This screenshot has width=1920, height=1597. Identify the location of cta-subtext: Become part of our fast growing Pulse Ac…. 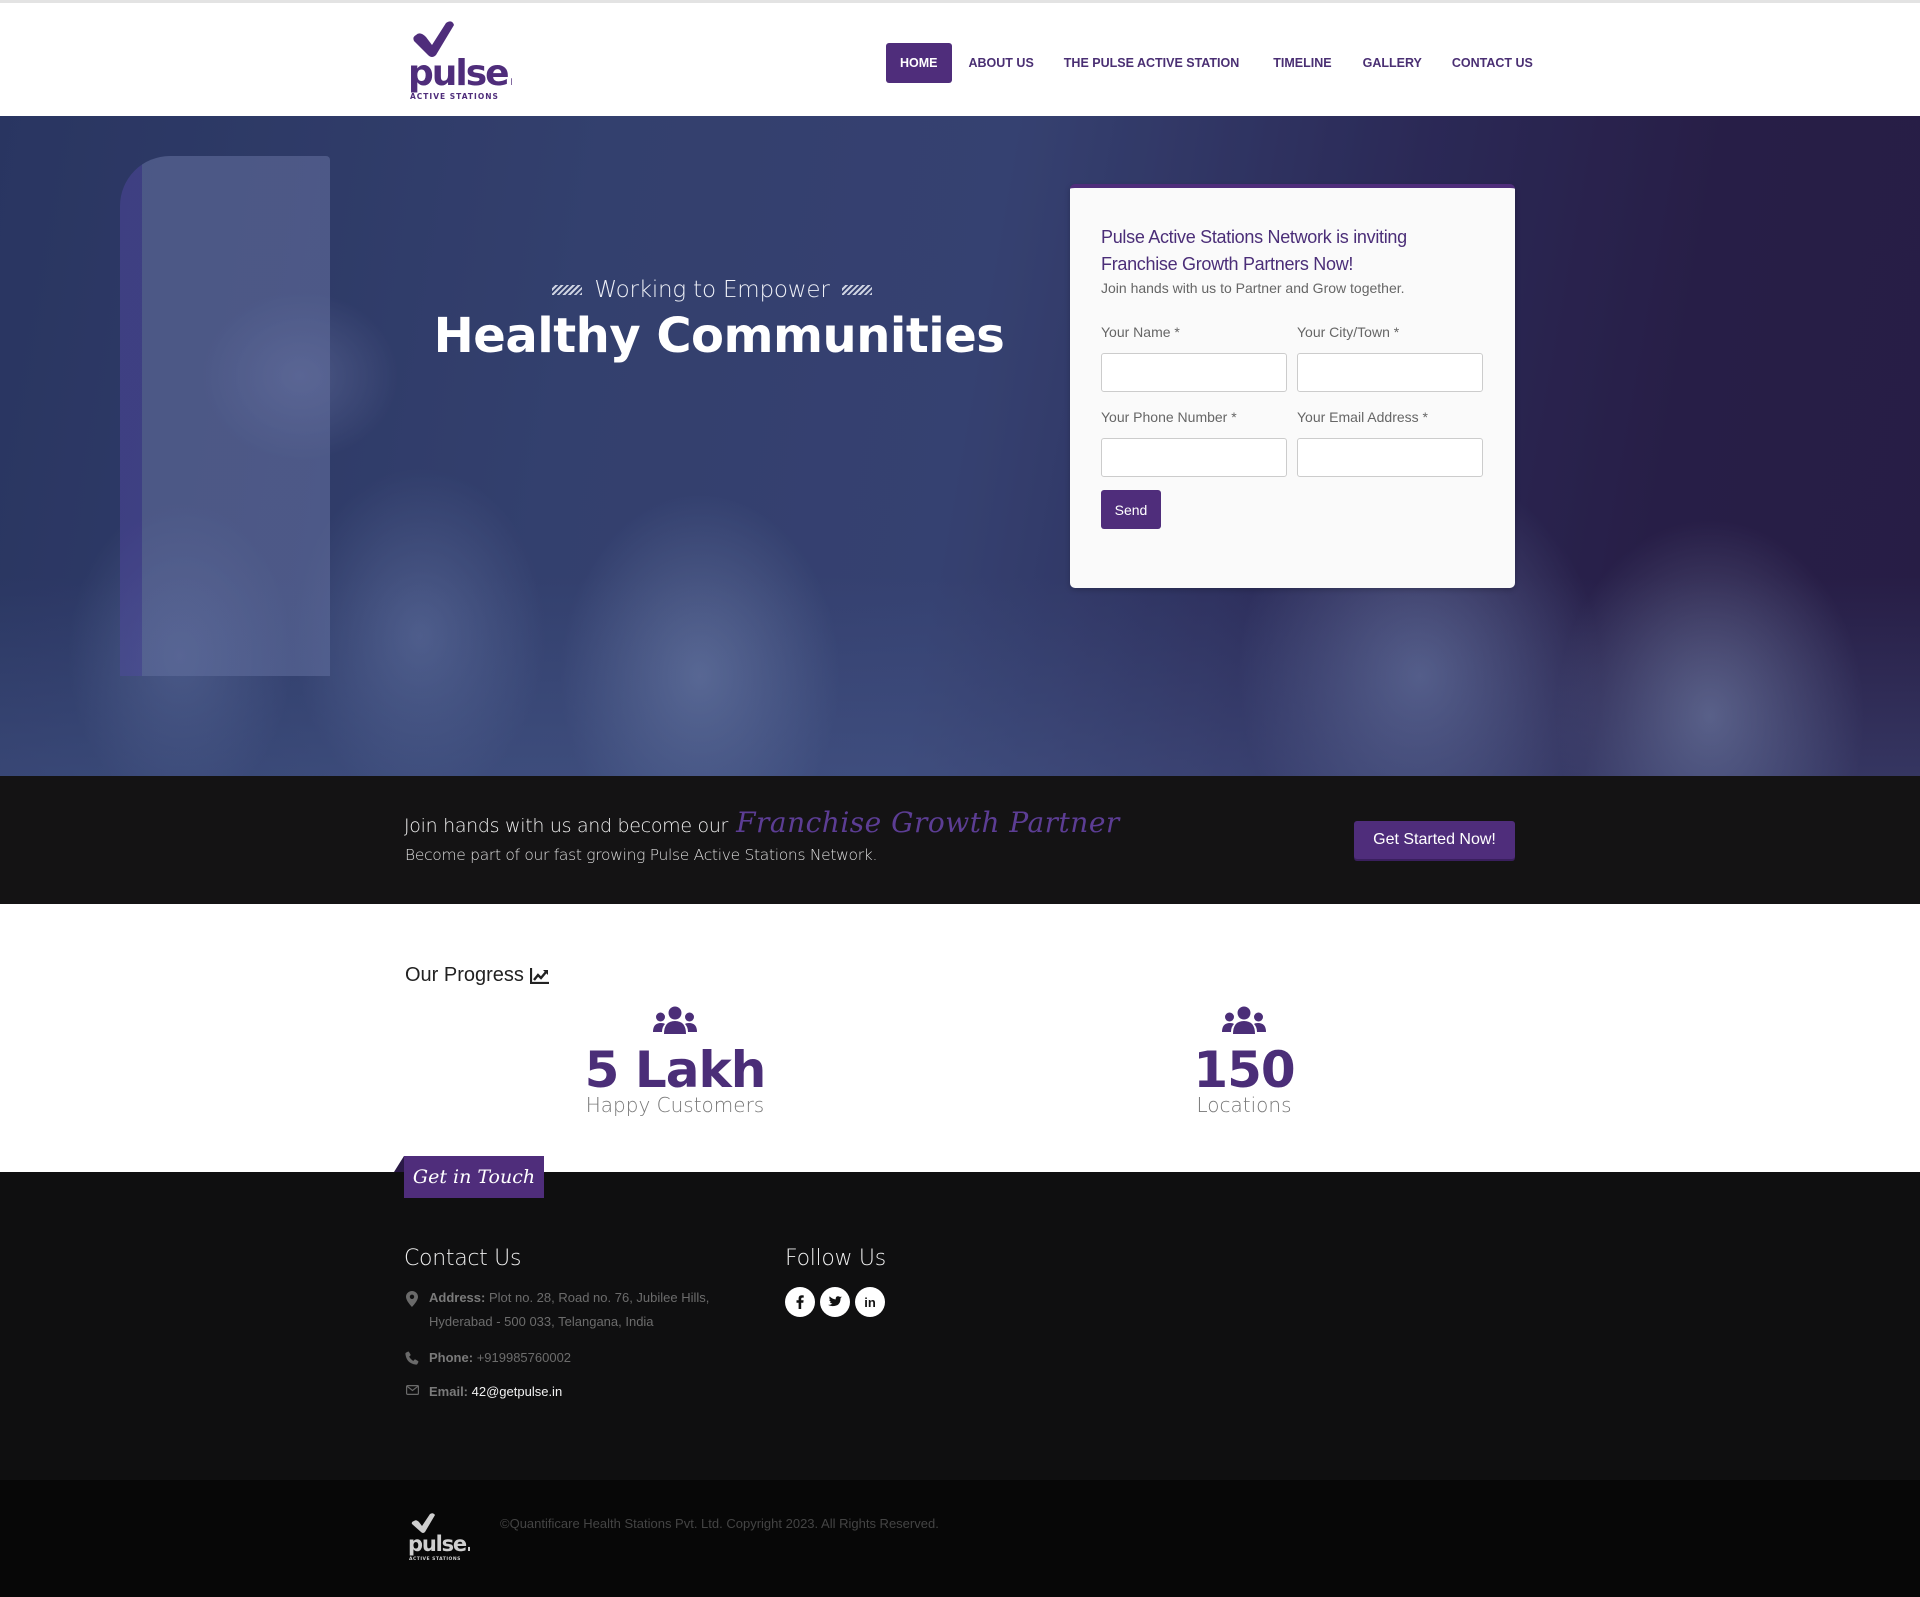
(641, 855).